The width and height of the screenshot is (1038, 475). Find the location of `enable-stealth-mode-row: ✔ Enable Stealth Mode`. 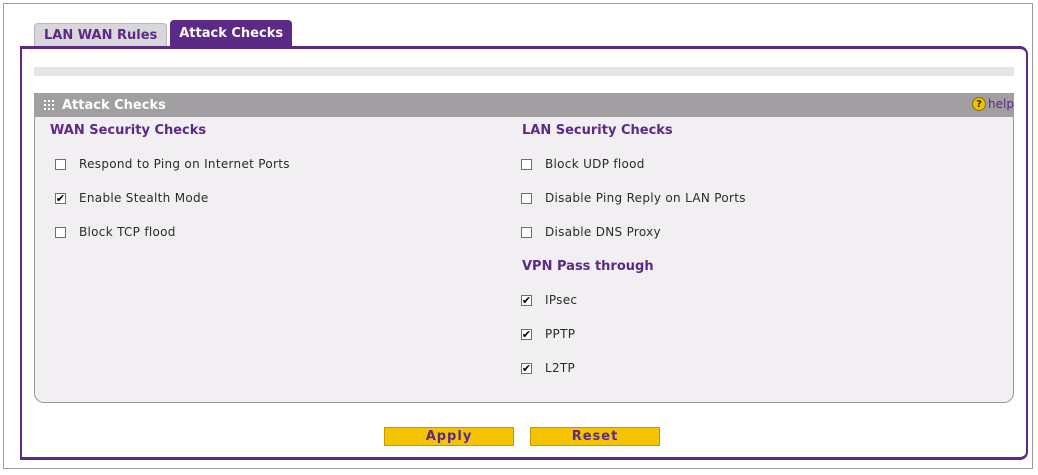

enable-stealth-mode-row: ✔ Enable Stealth Mode is located at coordinates (132, 198).